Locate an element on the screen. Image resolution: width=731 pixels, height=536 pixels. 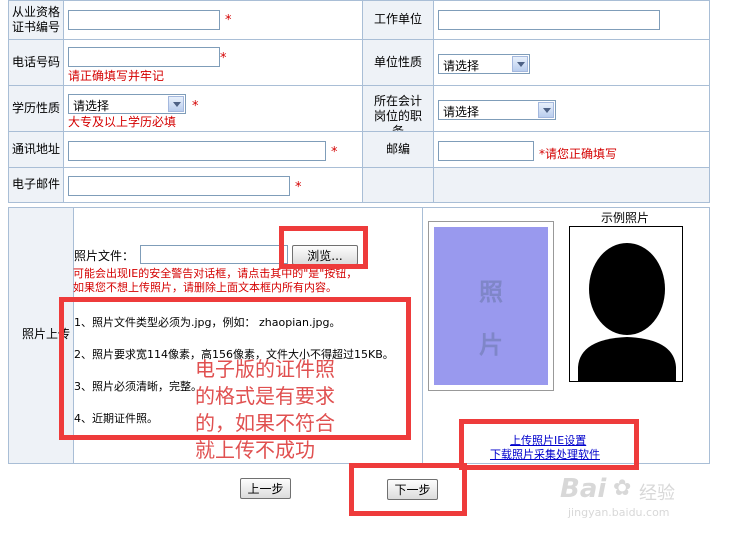
address-label: 通讯地址 is located at coordinates (35, 149).